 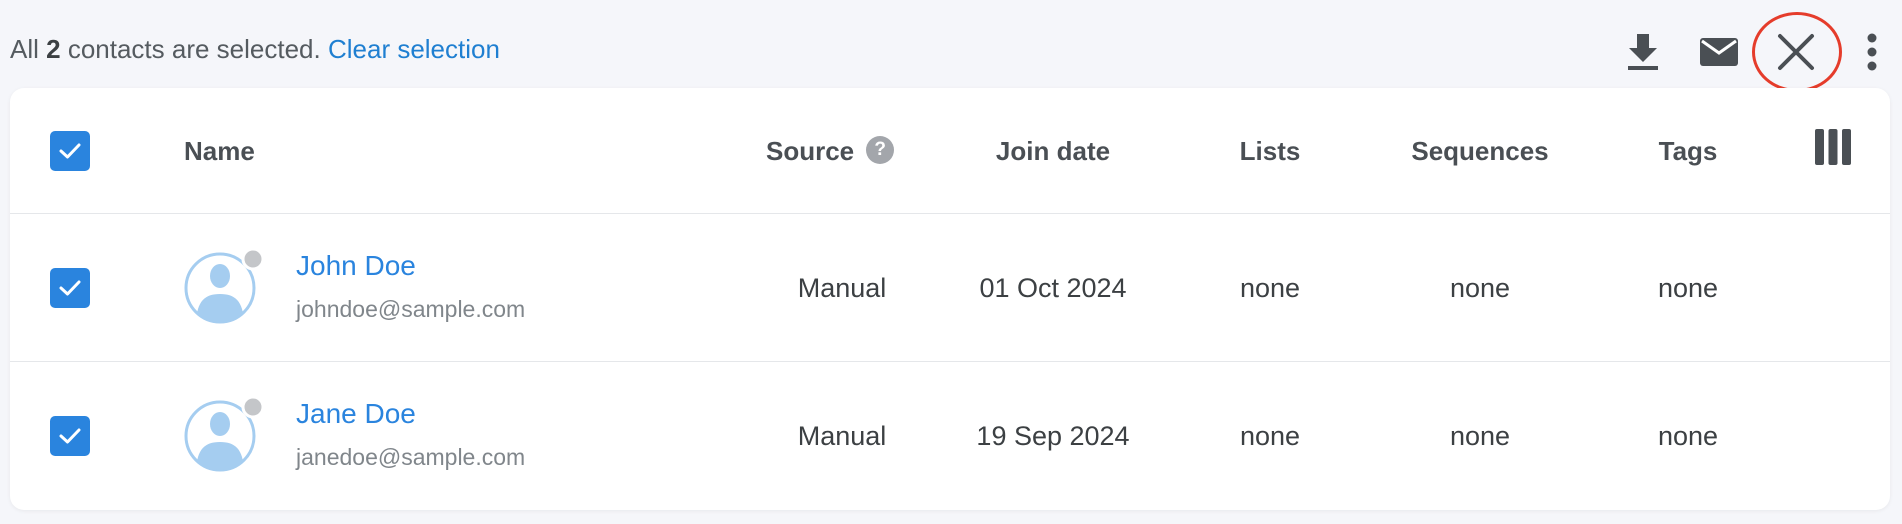 I want to click on column-header-sequences: Sequences, so click(x=1479, y=151).